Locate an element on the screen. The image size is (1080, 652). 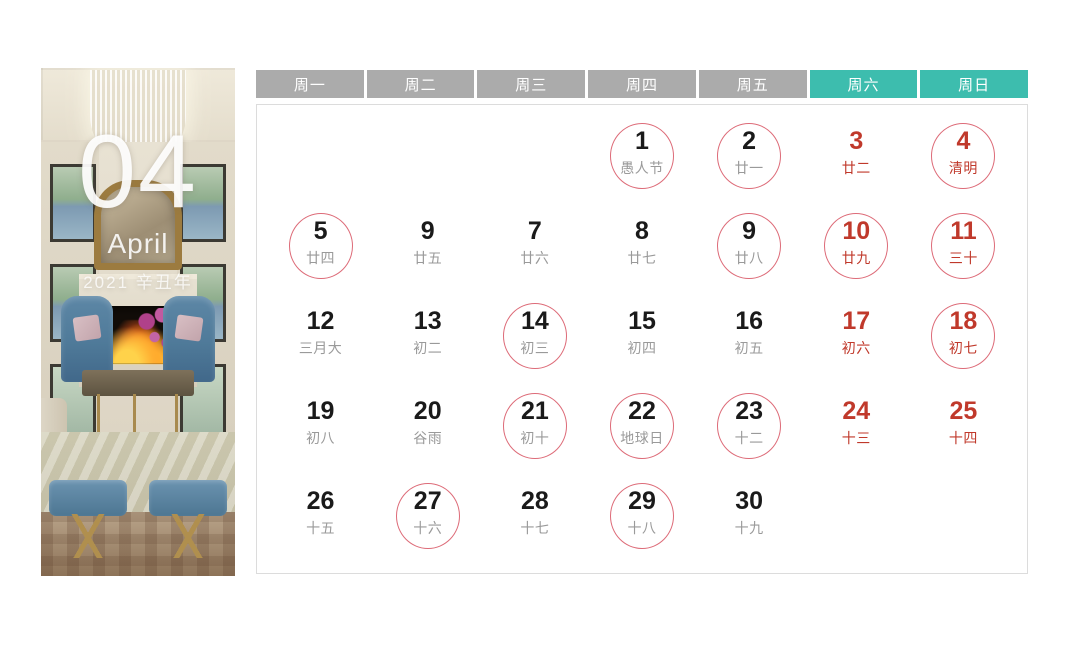
day-lunar-label: 三月大 is located at coordinates (320, 348).